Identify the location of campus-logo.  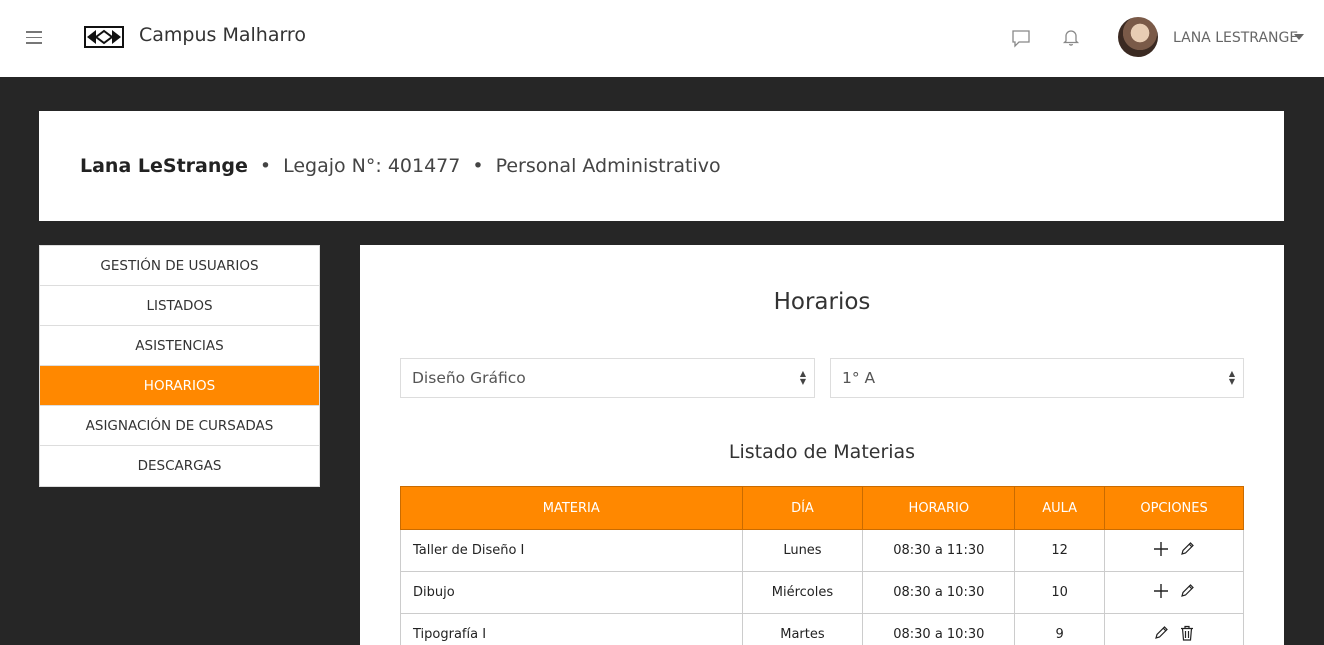
(104, 37).